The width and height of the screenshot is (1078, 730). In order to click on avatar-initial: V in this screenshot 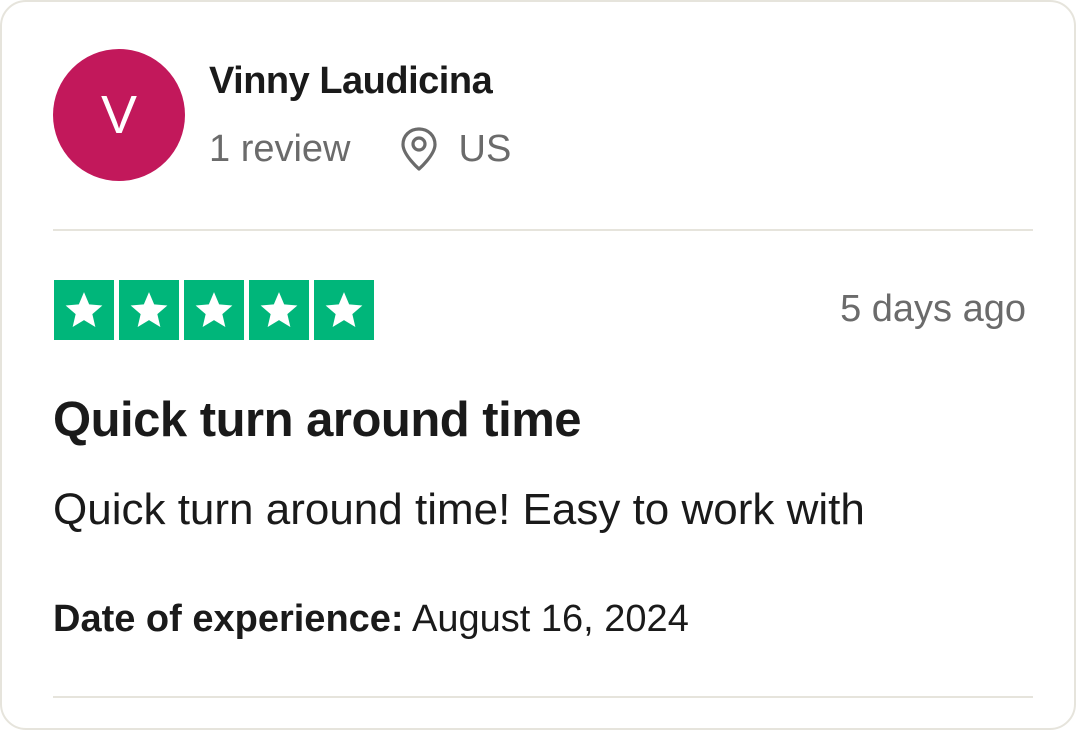, I will do `click(119, 115)`.